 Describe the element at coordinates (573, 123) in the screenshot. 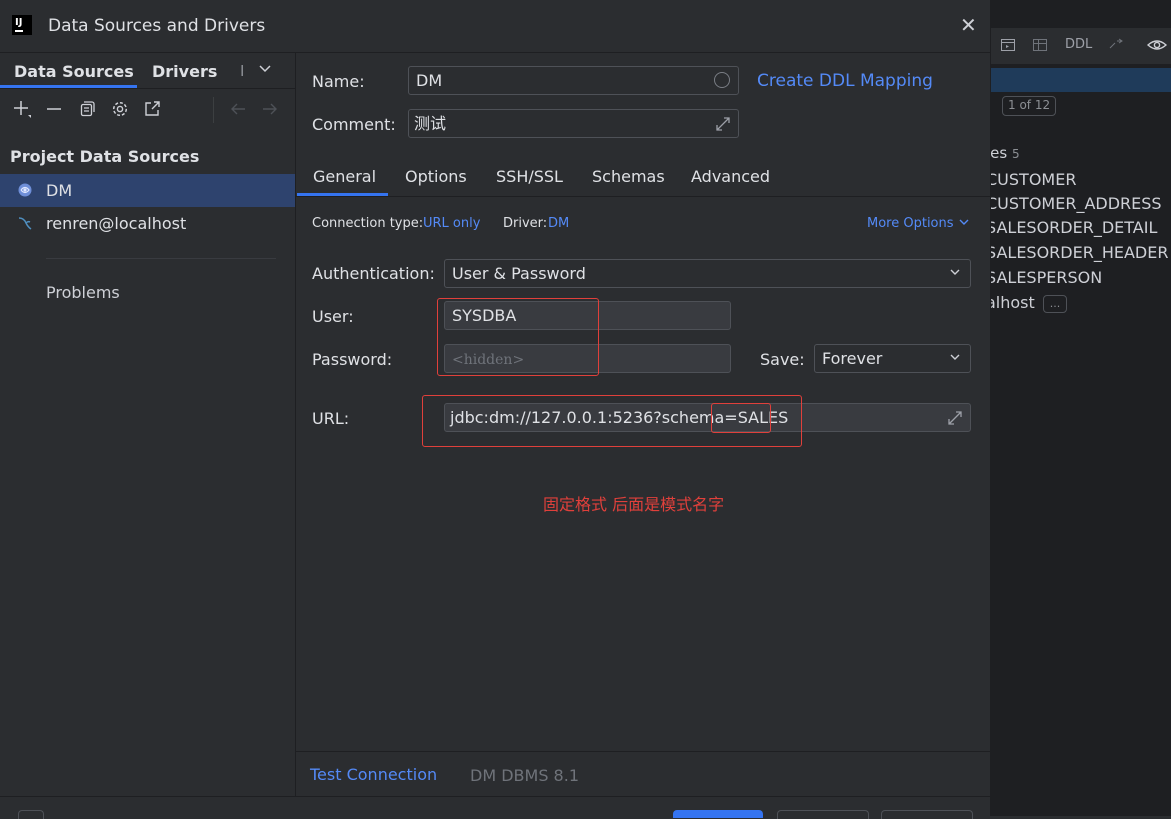

I see `comment-field: 测试` at that location.